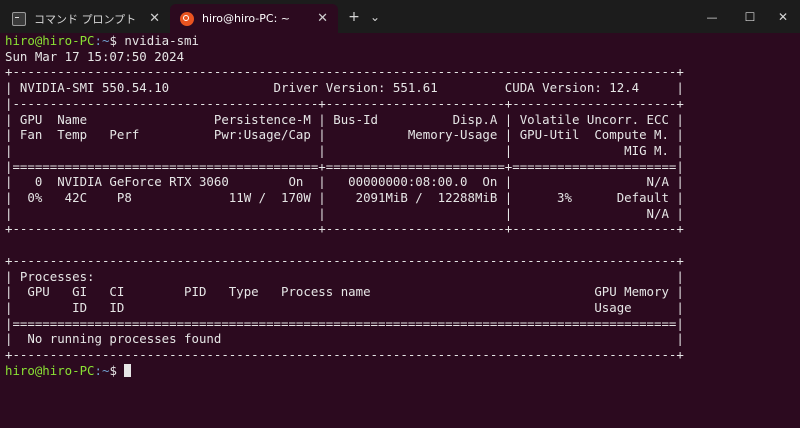  What do you see at coordinates (375, 17) in the screenshot?
I see `tab-dropdown-button: ⌄` at bounding box center [375, 17].